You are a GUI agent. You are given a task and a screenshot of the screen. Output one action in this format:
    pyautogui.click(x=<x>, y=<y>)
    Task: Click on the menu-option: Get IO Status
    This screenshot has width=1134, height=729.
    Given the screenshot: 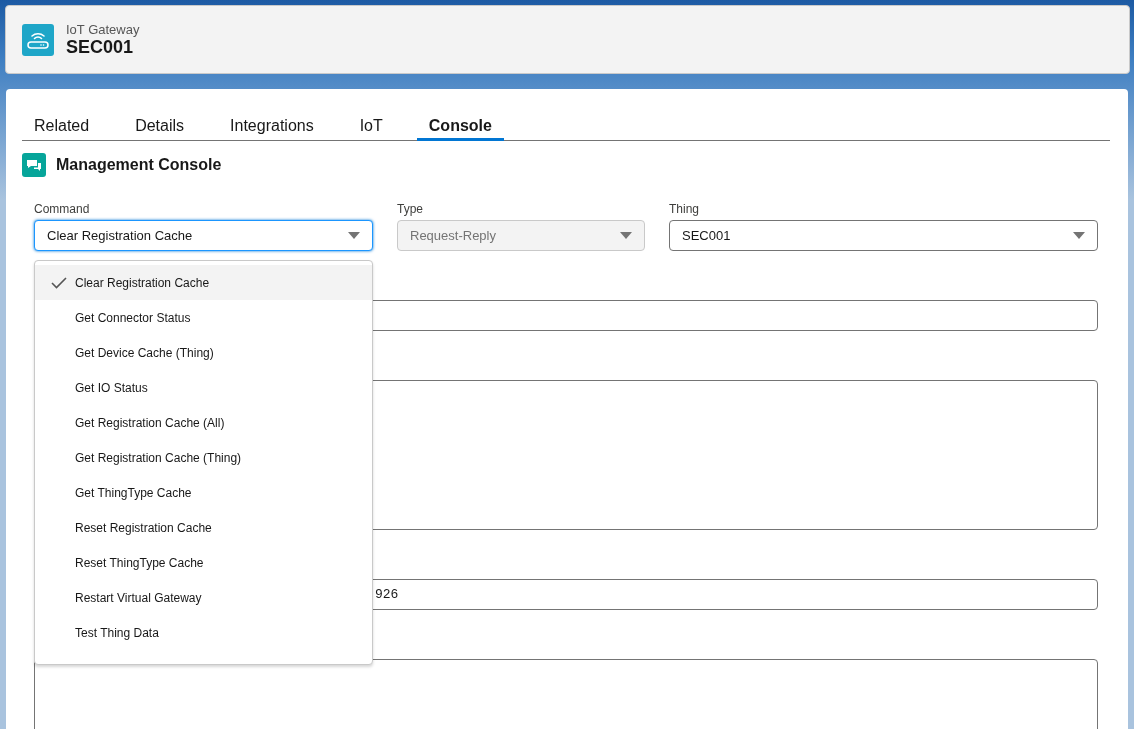 What is the action you would take?
    pyautogui.click(x=203, y=387)
    